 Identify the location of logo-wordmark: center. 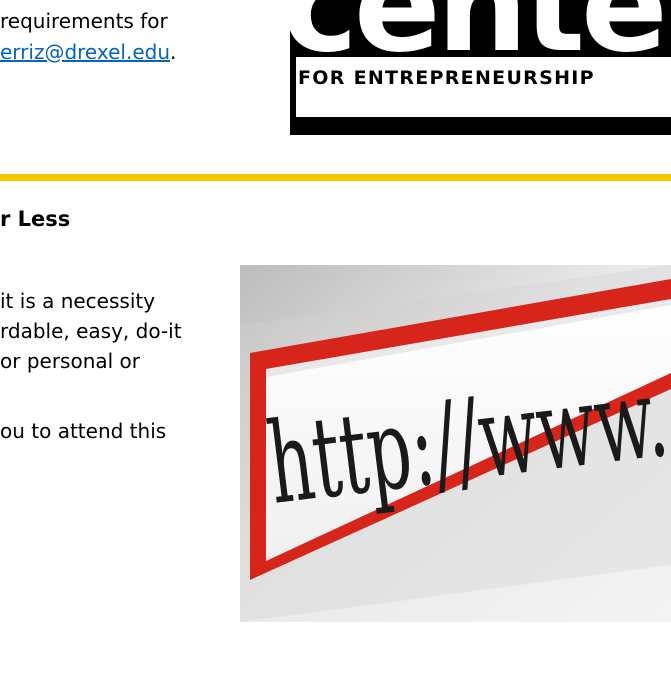
(480, 29).